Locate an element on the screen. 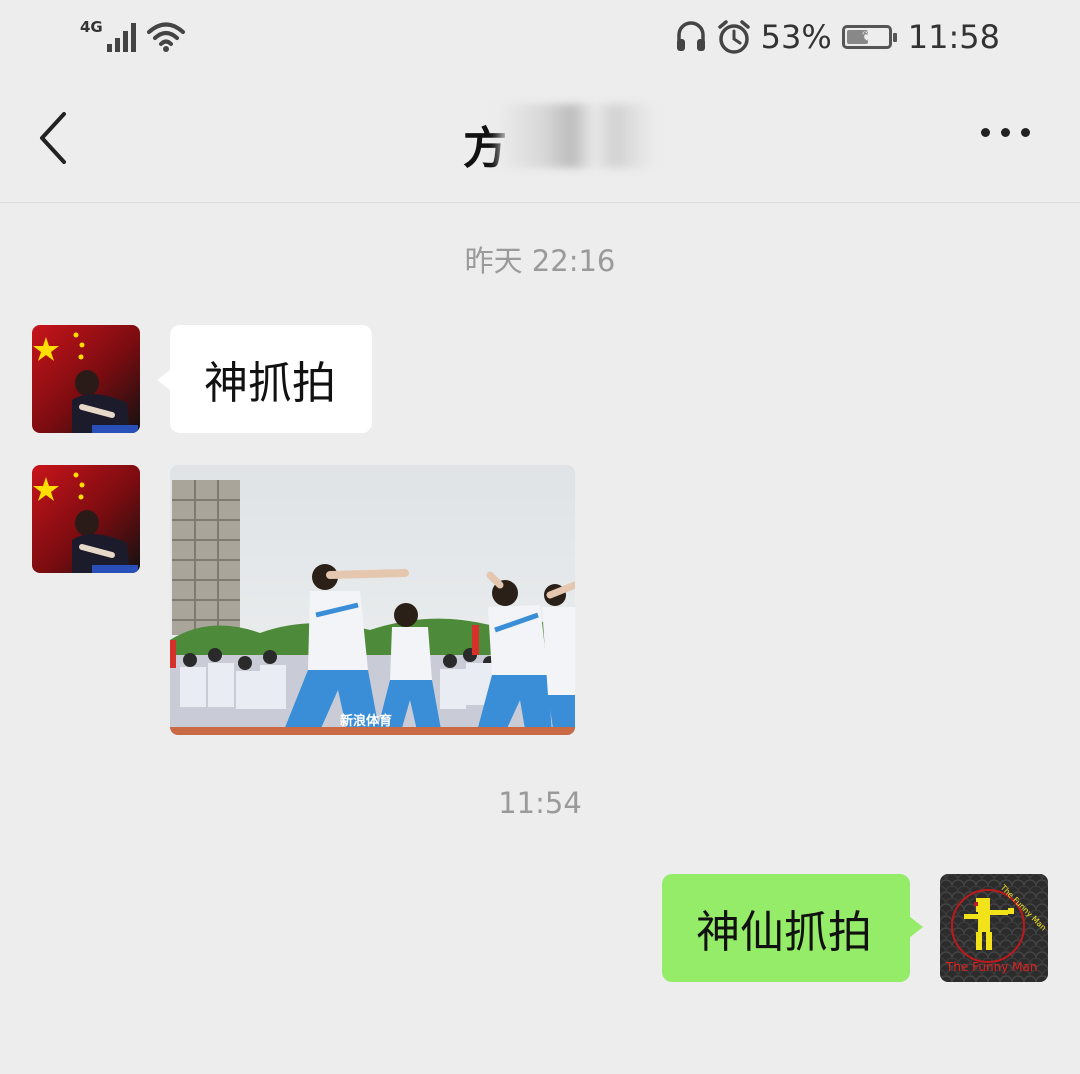 This screenshot has width=1080, height=1074. message-text: 神抓拍 is located at coordinates (270, 383).